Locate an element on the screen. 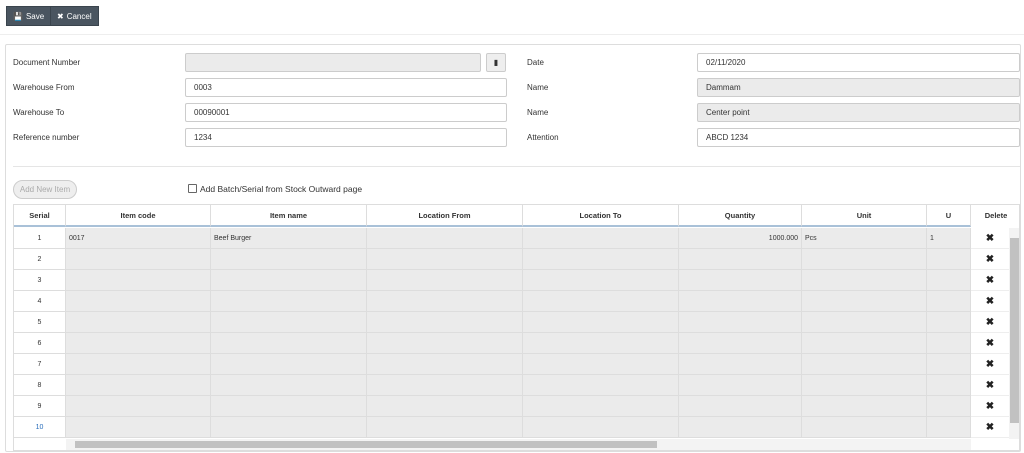  document-number-field is located at coordinates (333, 62).